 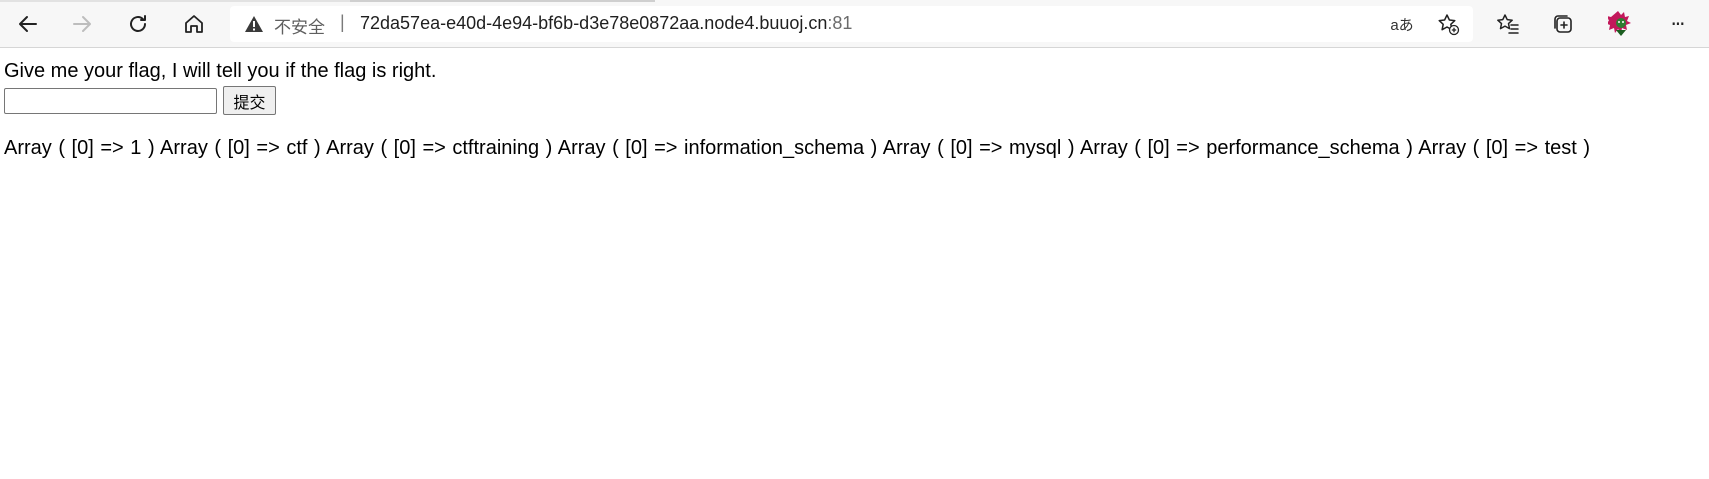 I want to click on back-button, so click(x=28, y=24).